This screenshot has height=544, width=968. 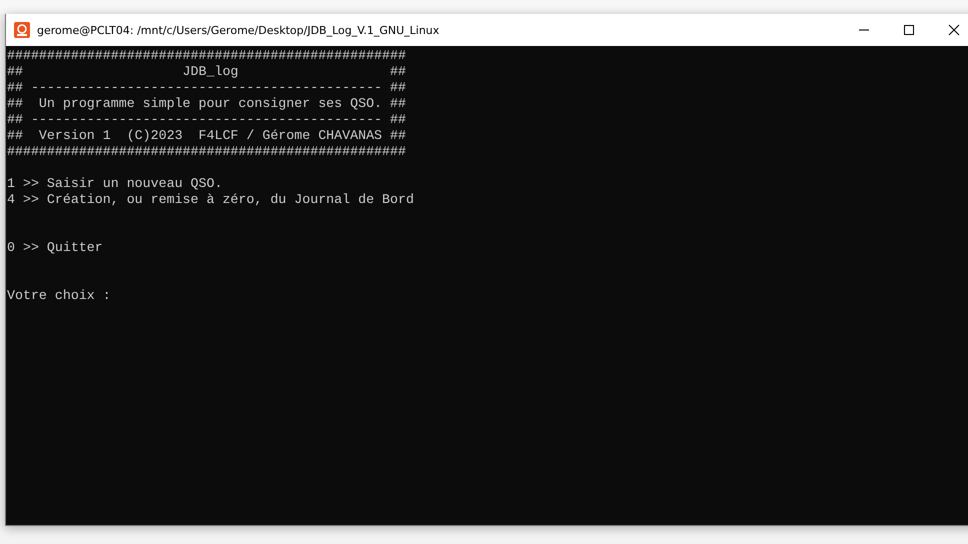 I want to click on banner-line: ## Version 1 (C)2023 F4LCF / Gérome CHAVANAS ##, so click(x=207, y=136).